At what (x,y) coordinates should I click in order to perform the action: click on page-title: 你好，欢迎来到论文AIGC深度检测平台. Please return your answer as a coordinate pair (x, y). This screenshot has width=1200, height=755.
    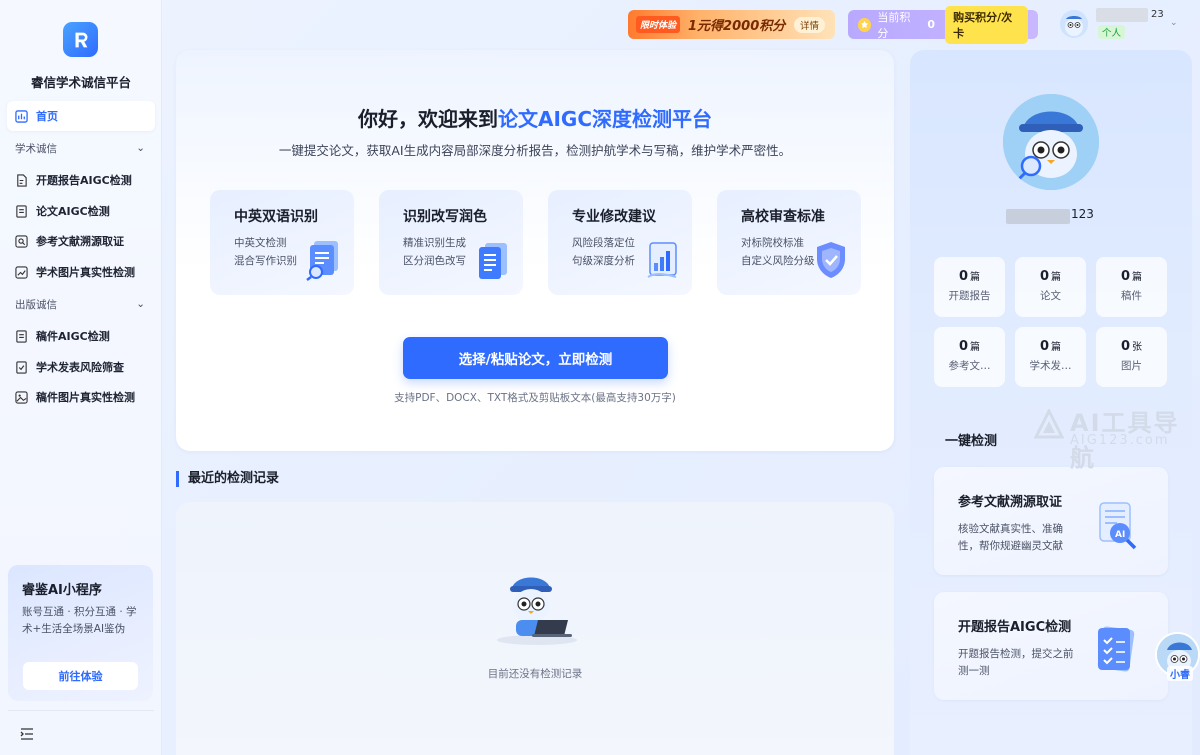
    Looking at the image, I should click on (535, 117).